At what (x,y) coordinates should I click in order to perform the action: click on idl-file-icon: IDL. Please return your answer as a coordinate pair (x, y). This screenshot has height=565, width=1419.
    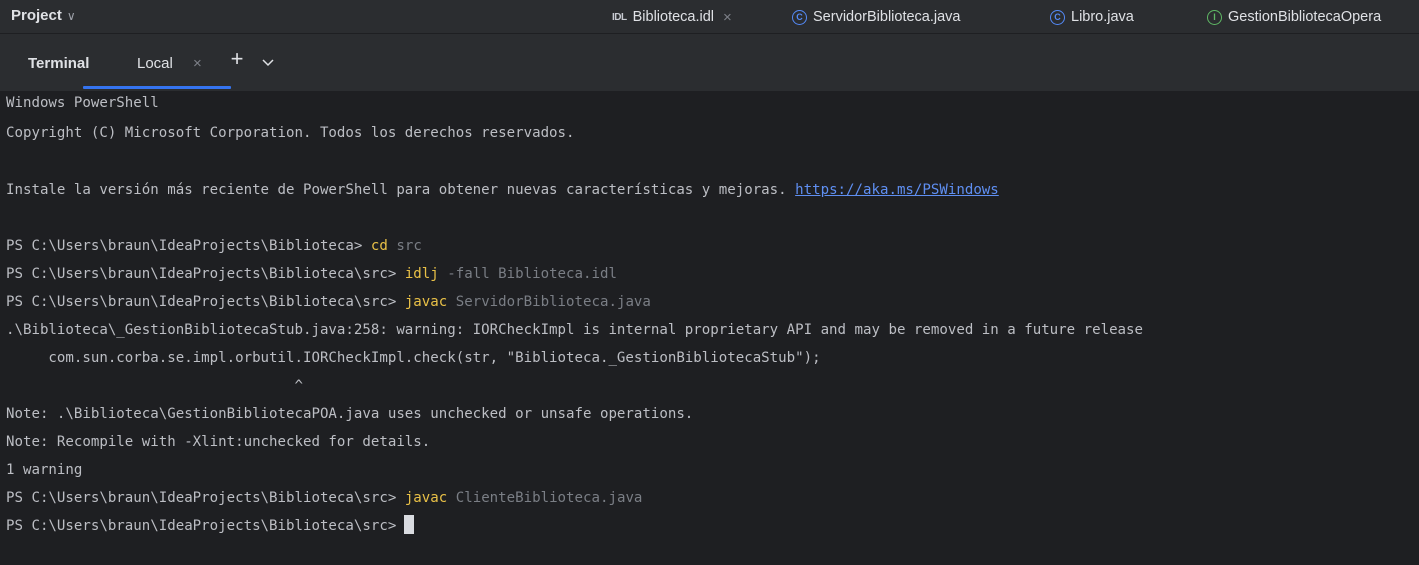
    Looking at the image, I should click on (619, 17).